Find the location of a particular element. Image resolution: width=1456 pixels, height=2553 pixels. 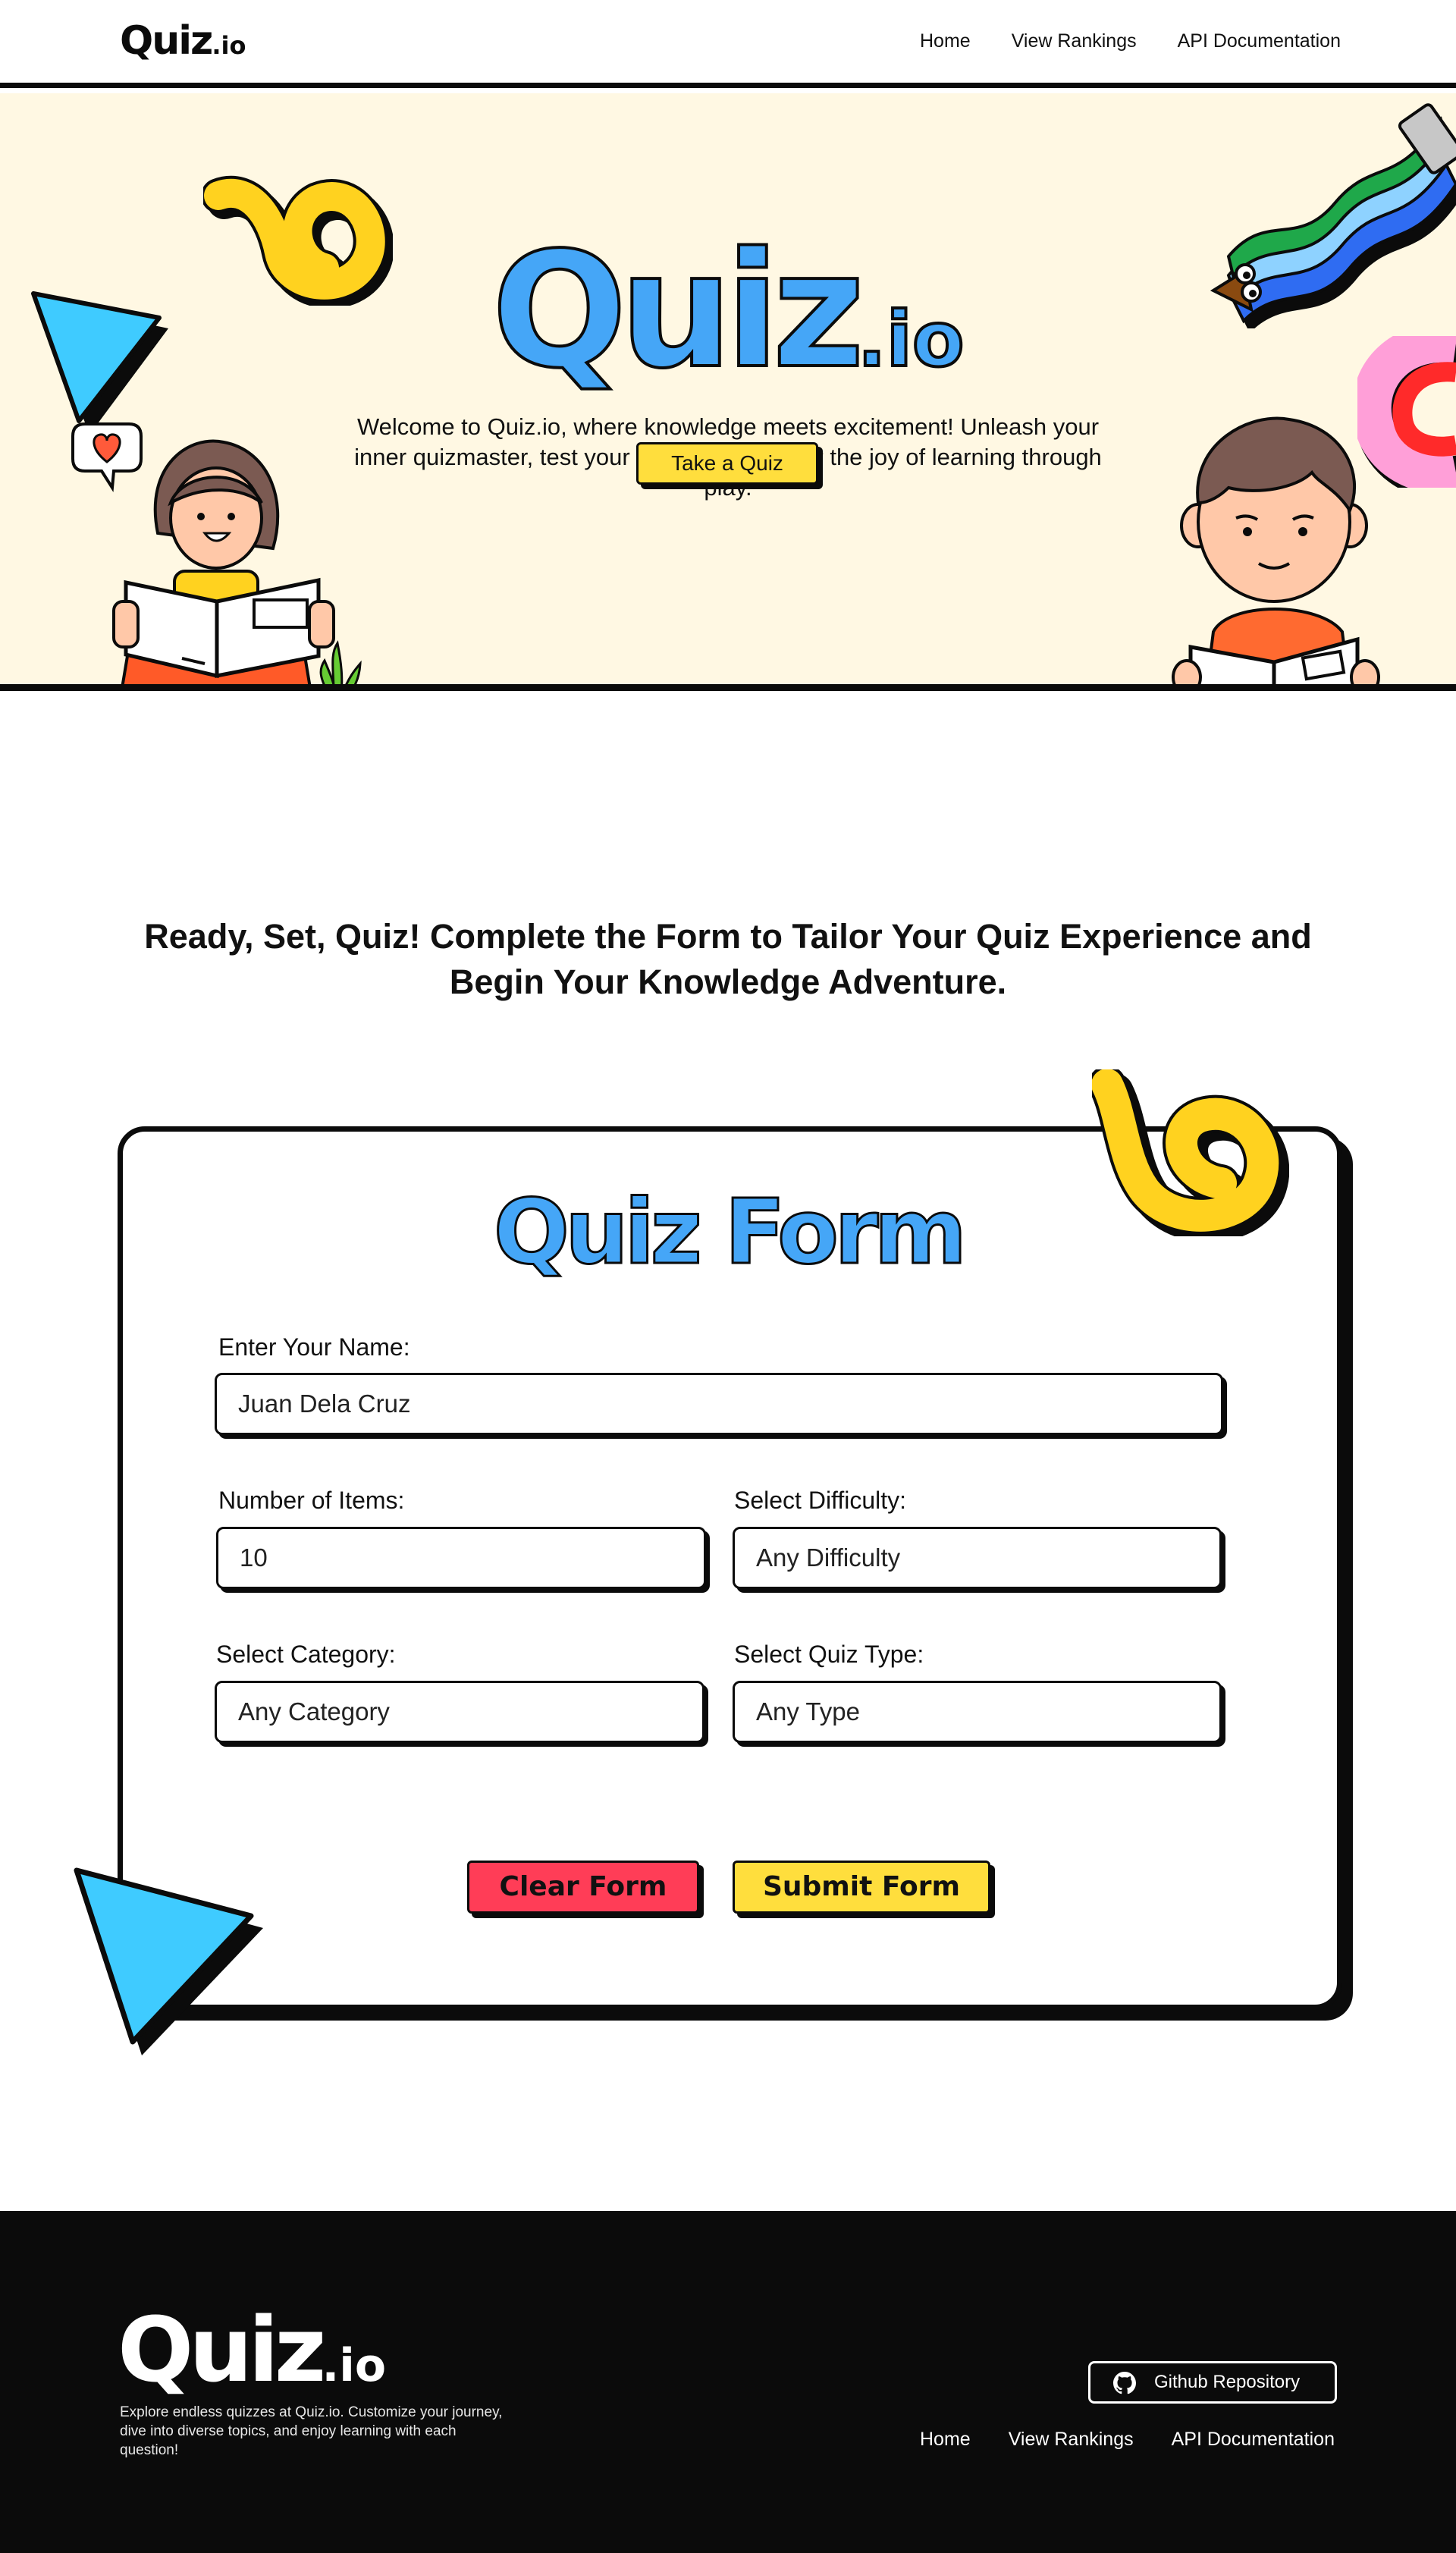

difficulty-select: Any Difficulty is located at coordinates (977, 1558).